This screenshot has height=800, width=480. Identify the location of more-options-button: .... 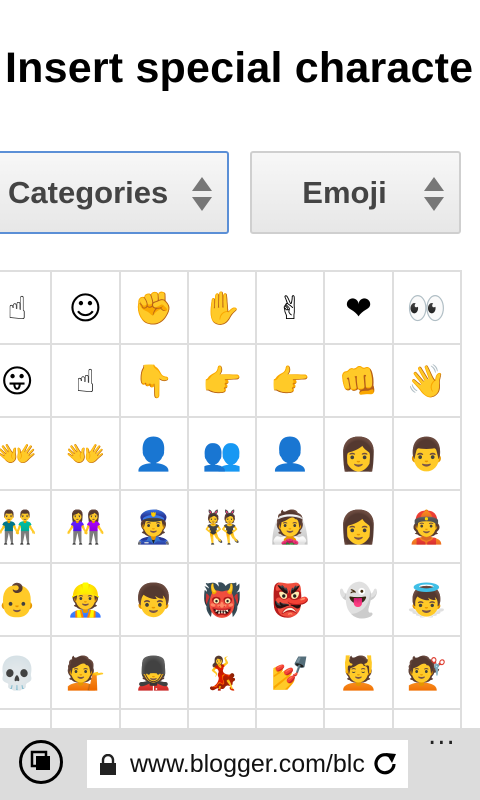
(443, 736).